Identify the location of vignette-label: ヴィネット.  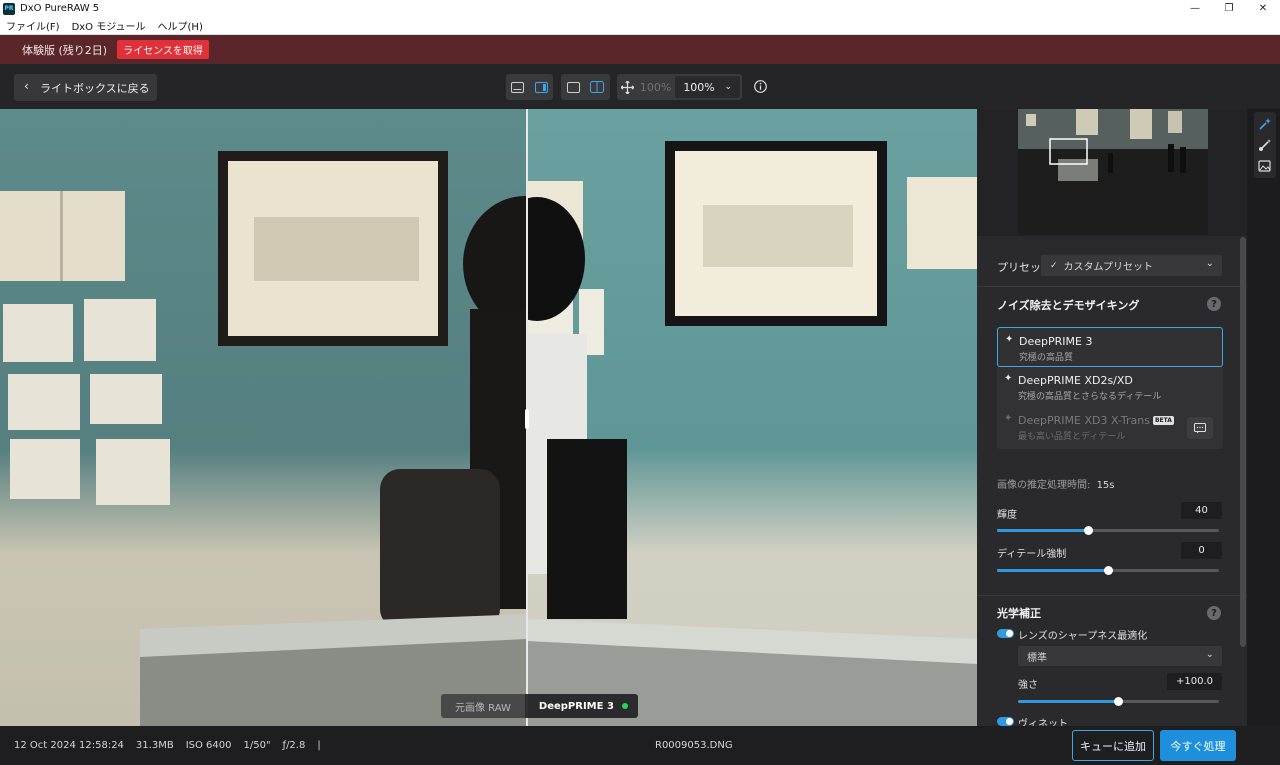
(1043, 722).